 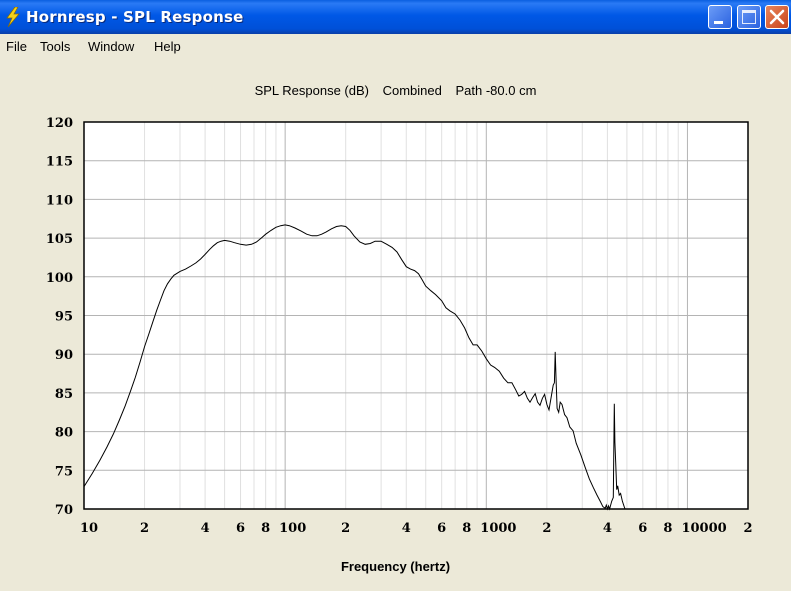 I want to click on y-tick-label: 70, so click(x=64, y=510).